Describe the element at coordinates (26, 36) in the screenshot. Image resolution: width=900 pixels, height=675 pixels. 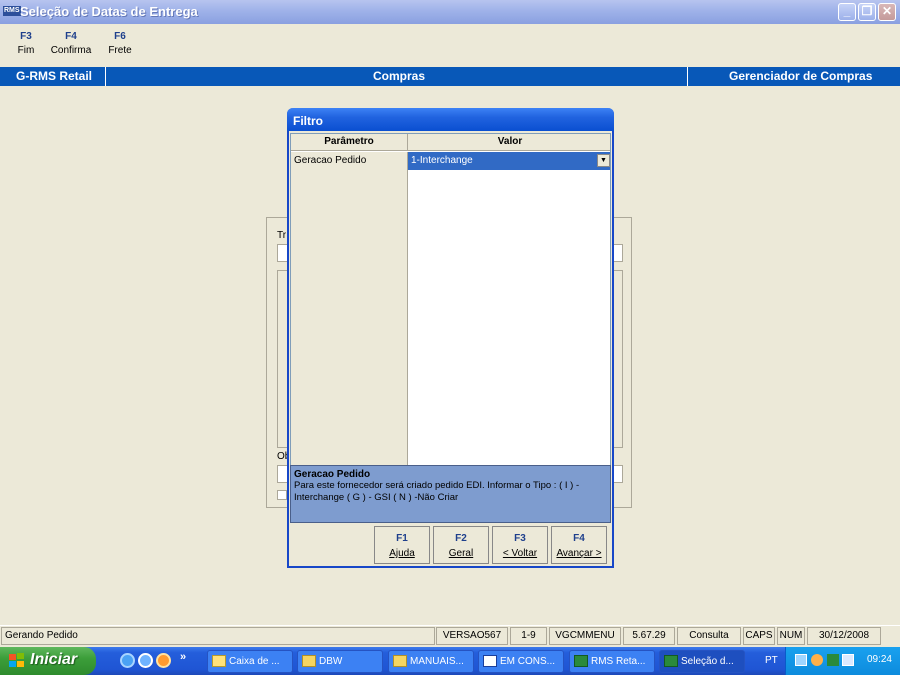
I see `fkey-key: F3` at that location.